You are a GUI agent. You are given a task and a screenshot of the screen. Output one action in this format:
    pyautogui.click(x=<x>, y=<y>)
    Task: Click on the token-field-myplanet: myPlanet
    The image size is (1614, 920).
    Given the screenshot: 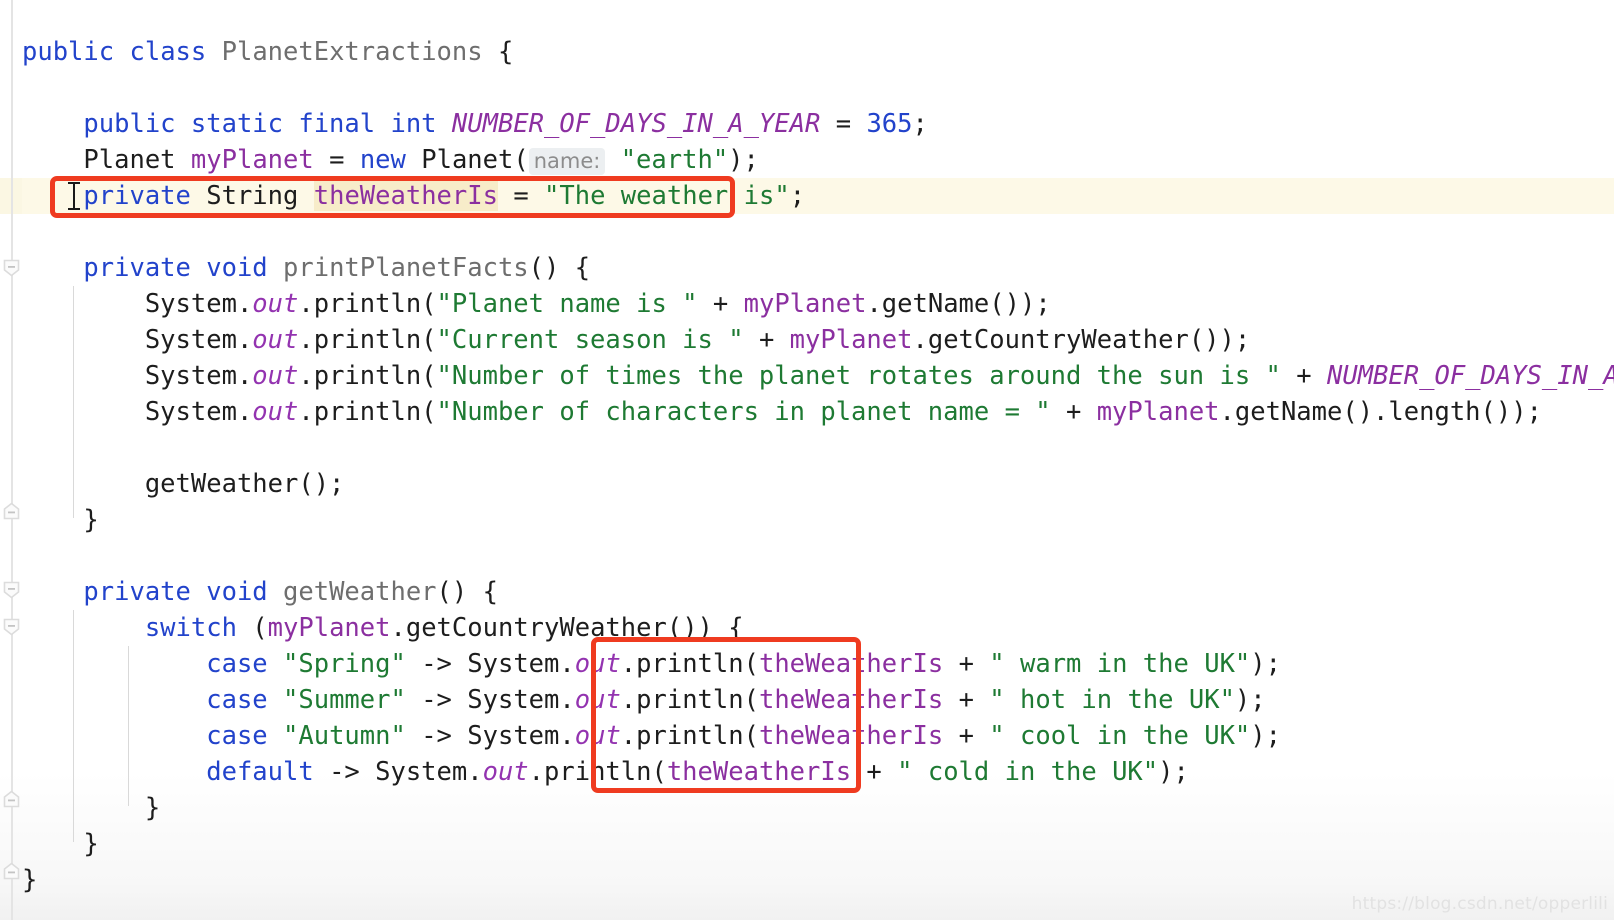 What is the action you would take?
    pyautogui.click(x=805, y=304)
    